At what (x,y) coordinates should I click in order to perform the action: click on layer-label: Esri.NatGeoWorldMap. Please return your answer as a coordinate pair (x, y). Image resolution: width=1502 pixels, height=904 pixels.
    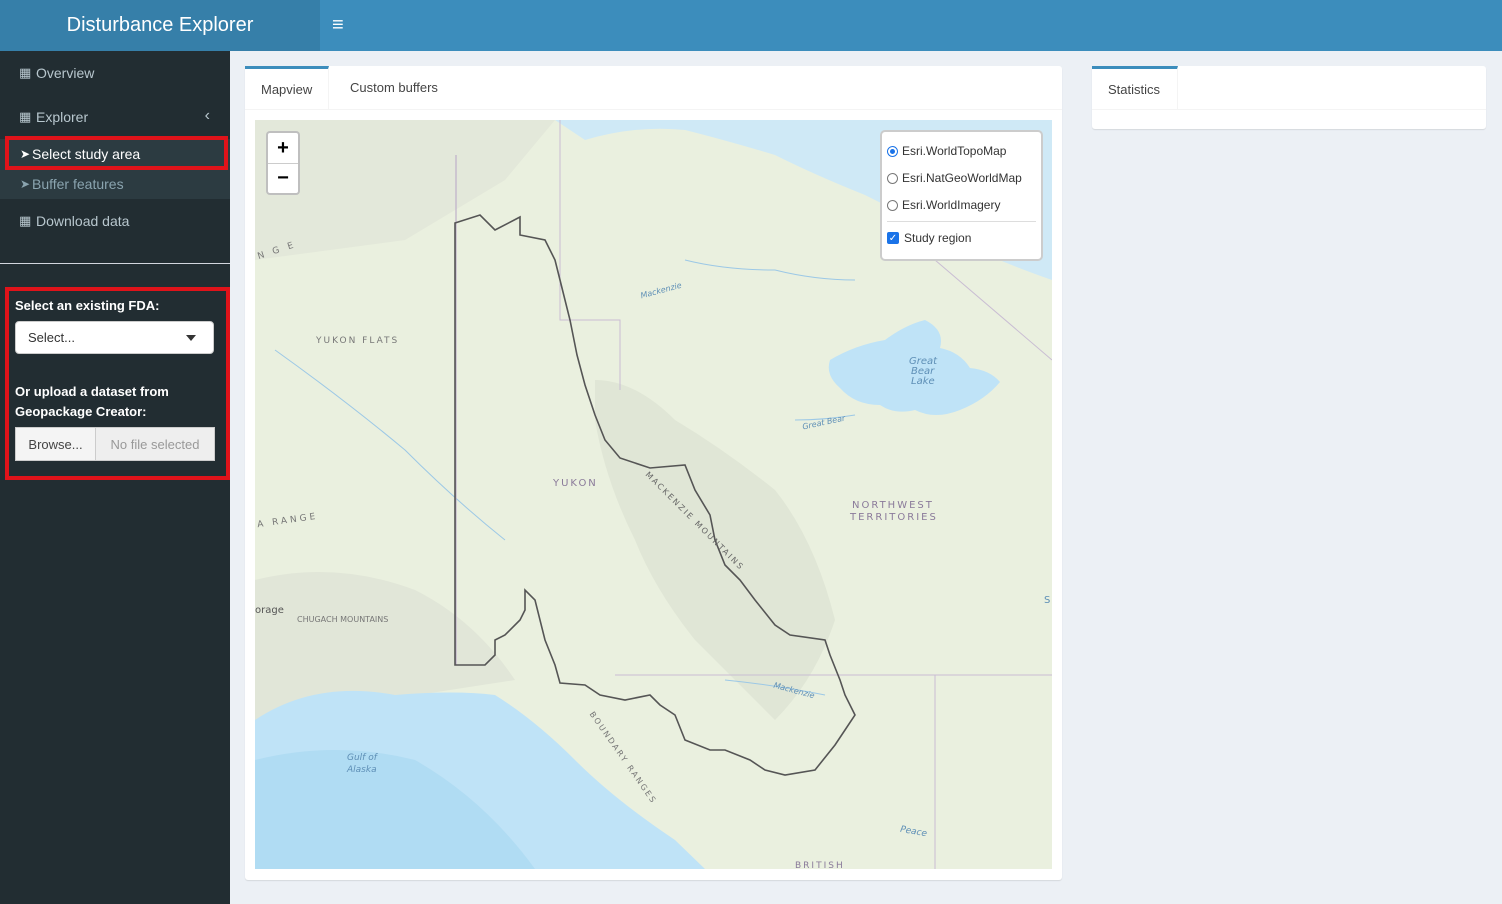
    Looking at the image, I should click on (962, 178).